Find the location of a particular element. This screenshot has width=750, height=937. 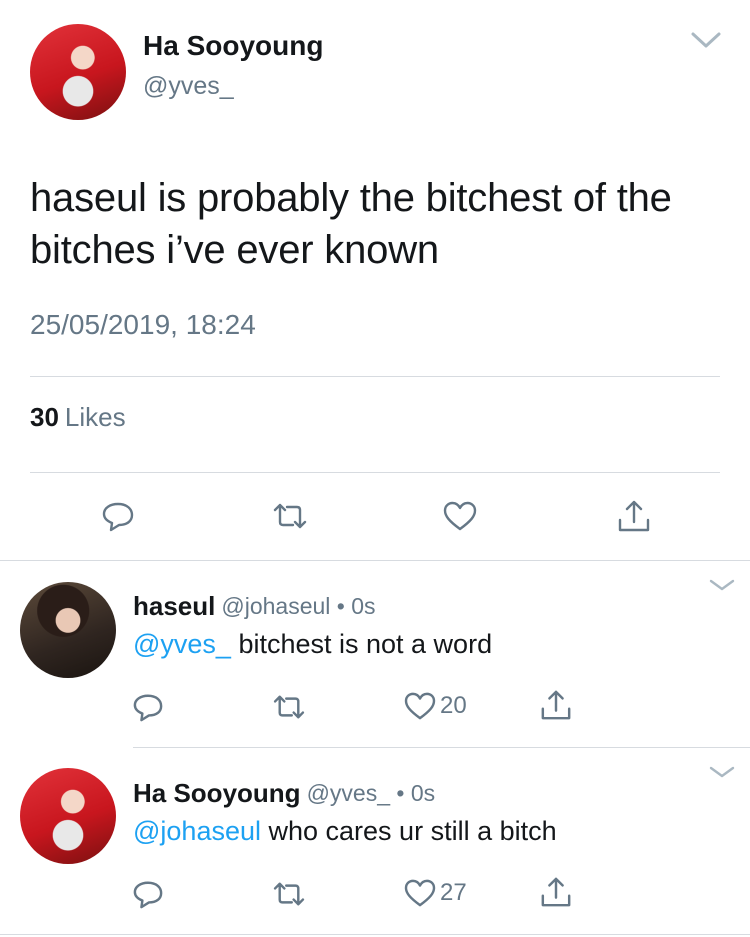

likes-count: 30 is located at coordinates (44, 417).